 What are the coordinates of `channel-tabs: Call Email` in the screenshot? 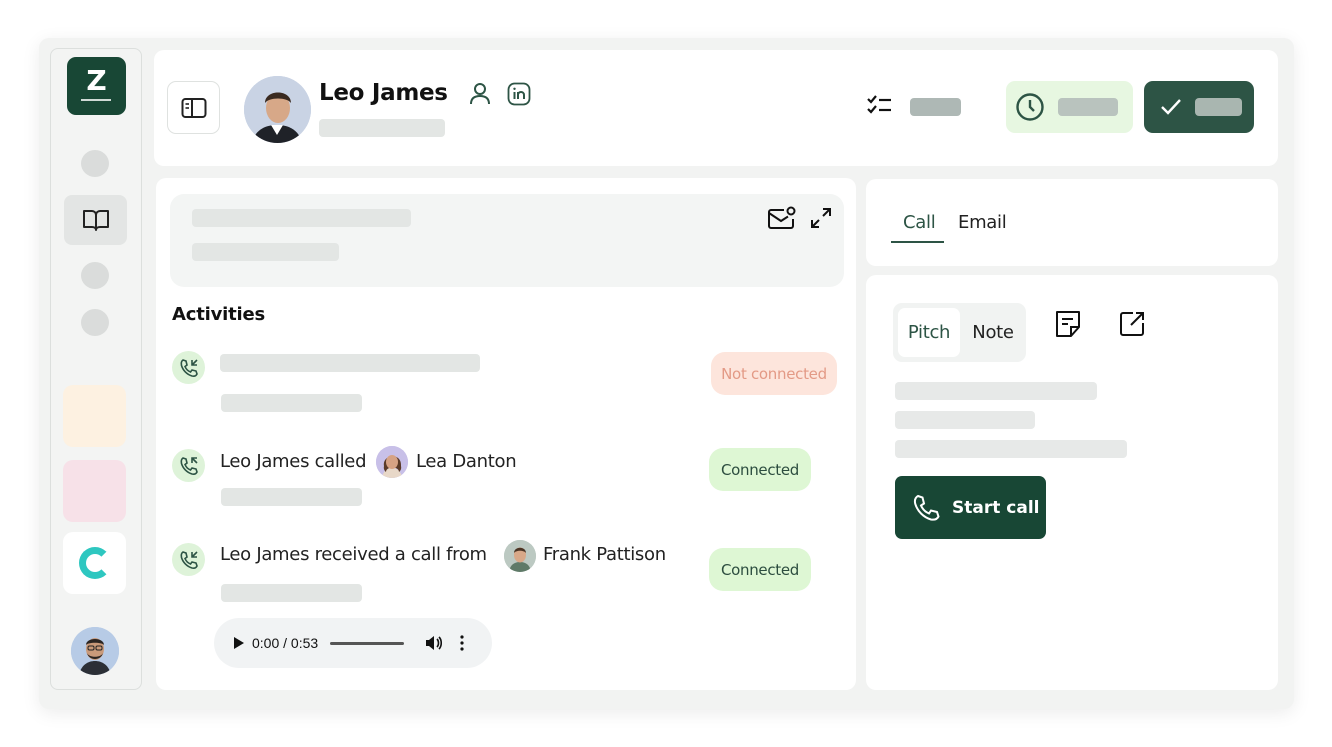 It's located at (1072, 222).